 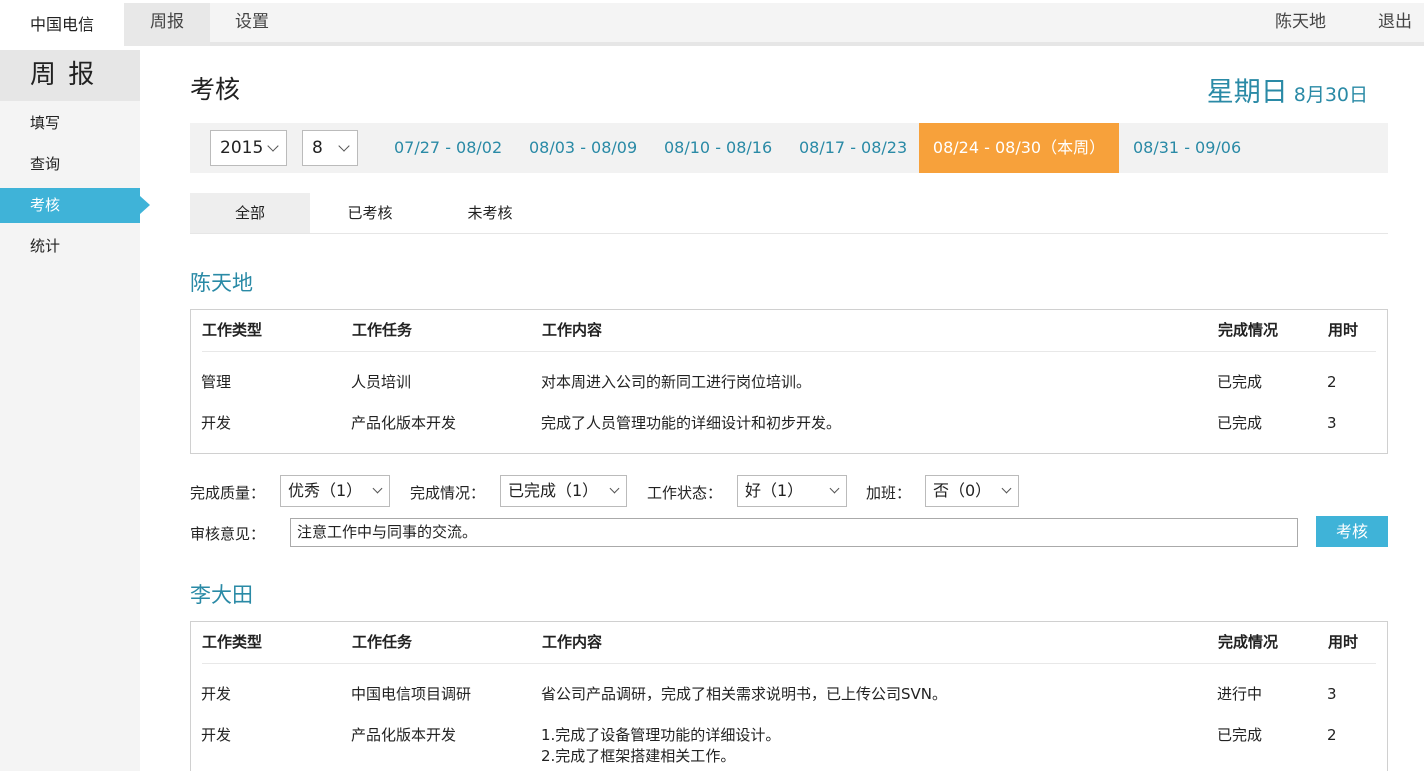 I want to click on sidebar-item-review: 考核, so click(x=75, y=205).